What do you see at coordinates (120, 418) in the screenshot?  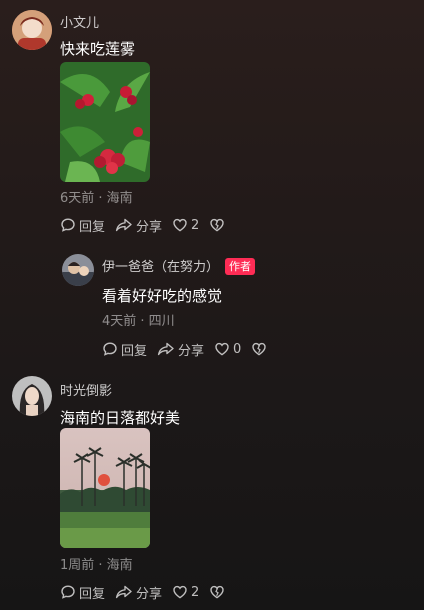 I see `comment-text: 海南的日落都好美` at bounding box center [120, 418].